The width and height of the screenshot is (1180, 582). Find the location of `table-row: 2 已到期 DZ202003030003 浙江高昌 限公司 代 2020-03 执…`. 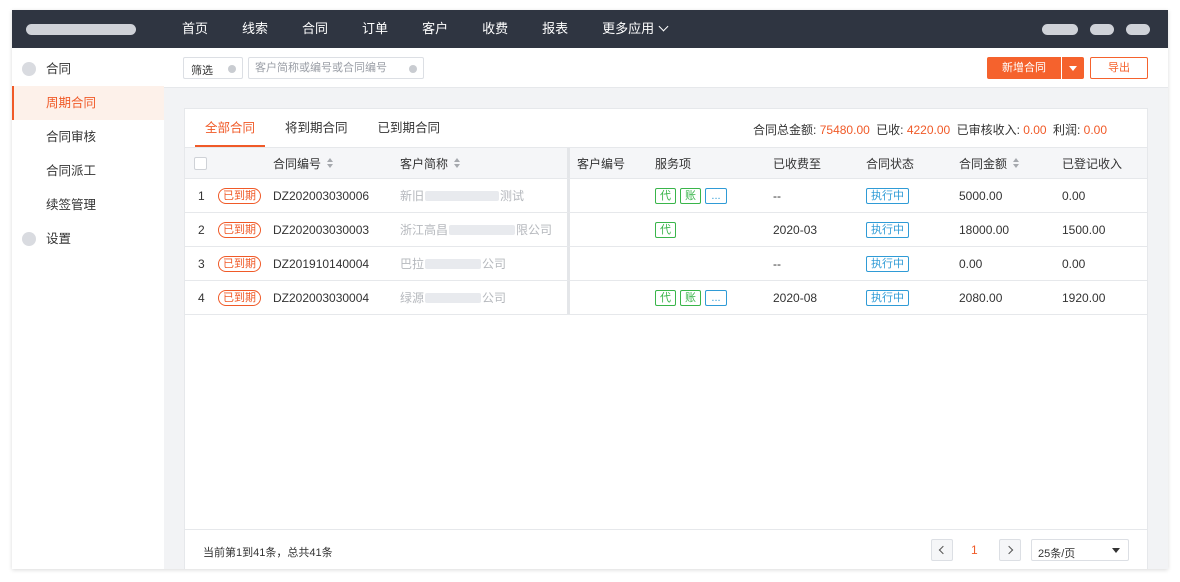

table-row: 2 已到期 DZ202003030003 浙江高昌 限公司 代 2020-03 执… is located at coordinates (666, 230).